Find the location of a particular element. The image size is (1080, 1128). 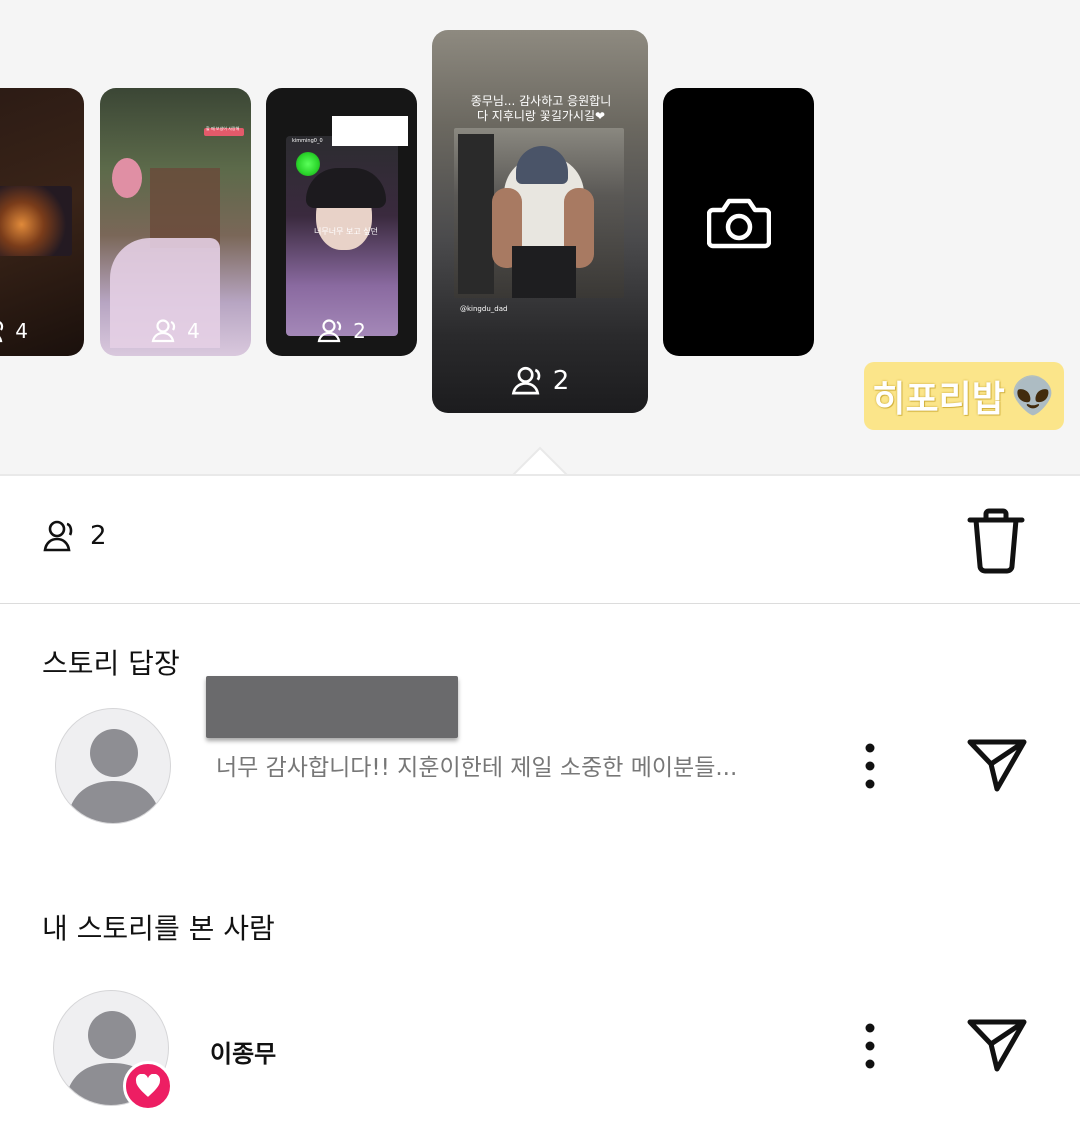

heart-reaction-badge is located at coordinates (148, 1086).